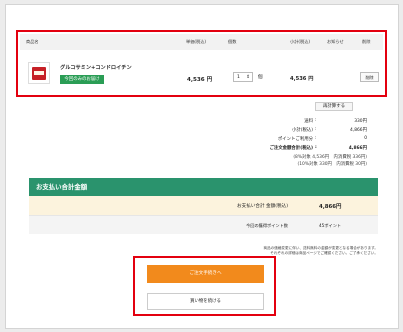 This screenshot has width=403, height=332. I want to click on product-box-label, so click(39, 73).